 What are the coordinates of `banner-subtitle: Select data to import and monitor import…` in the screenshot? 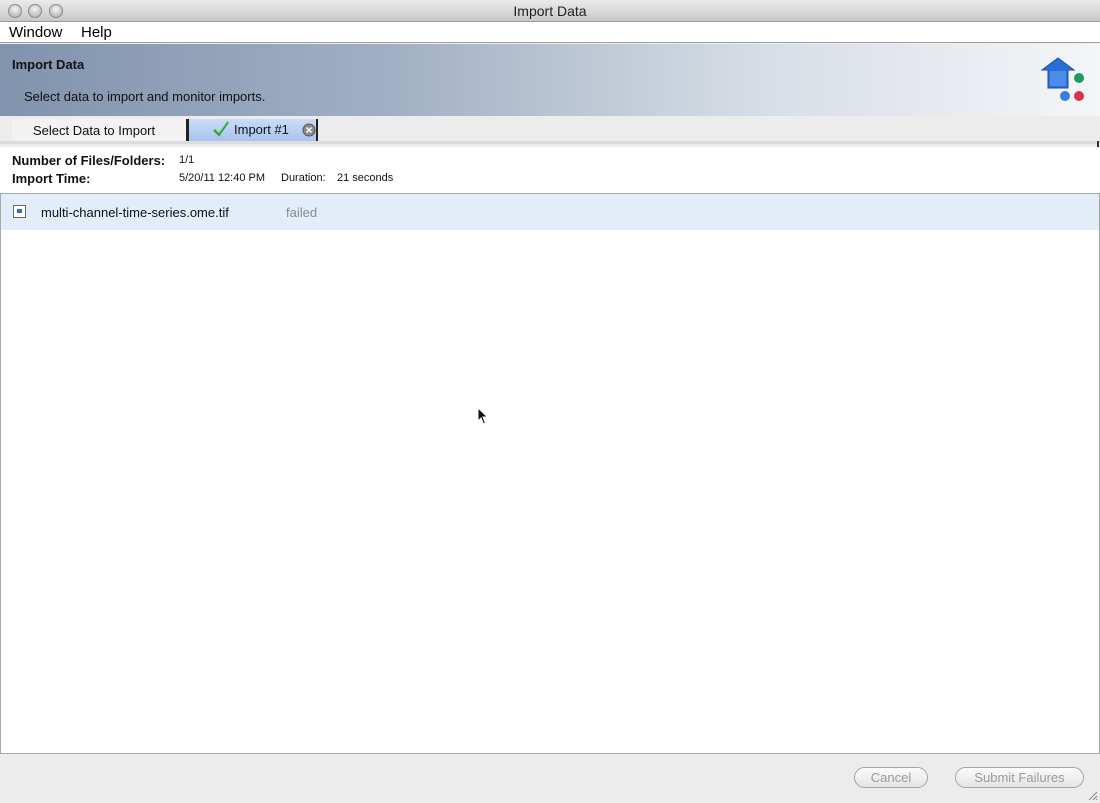 It's located at (145, 96).